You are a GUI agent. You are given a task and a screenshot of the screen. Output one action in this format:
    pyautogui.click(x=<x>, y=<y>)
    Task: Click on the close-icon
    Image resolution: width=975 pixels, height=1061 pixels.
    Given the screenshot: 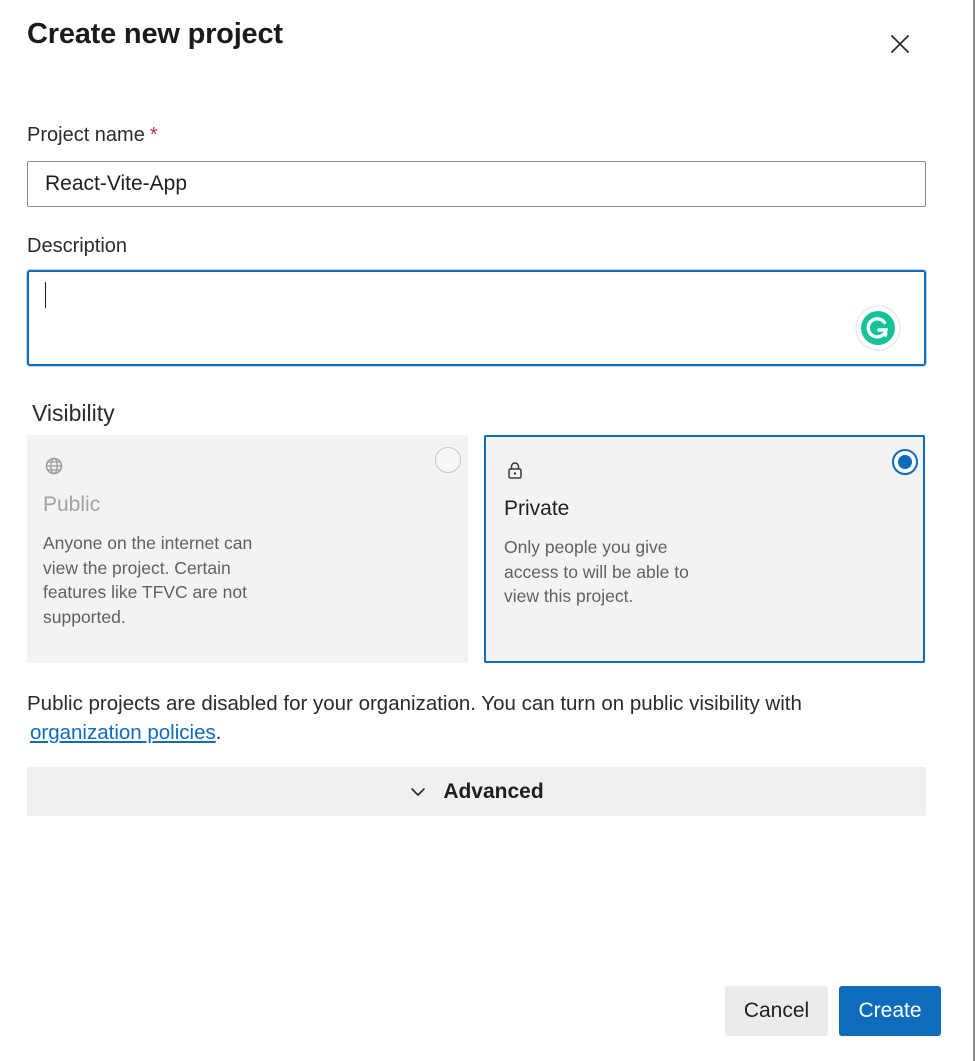 What is the action you would take?
    pyautogui.click(x=900, y=44)
    